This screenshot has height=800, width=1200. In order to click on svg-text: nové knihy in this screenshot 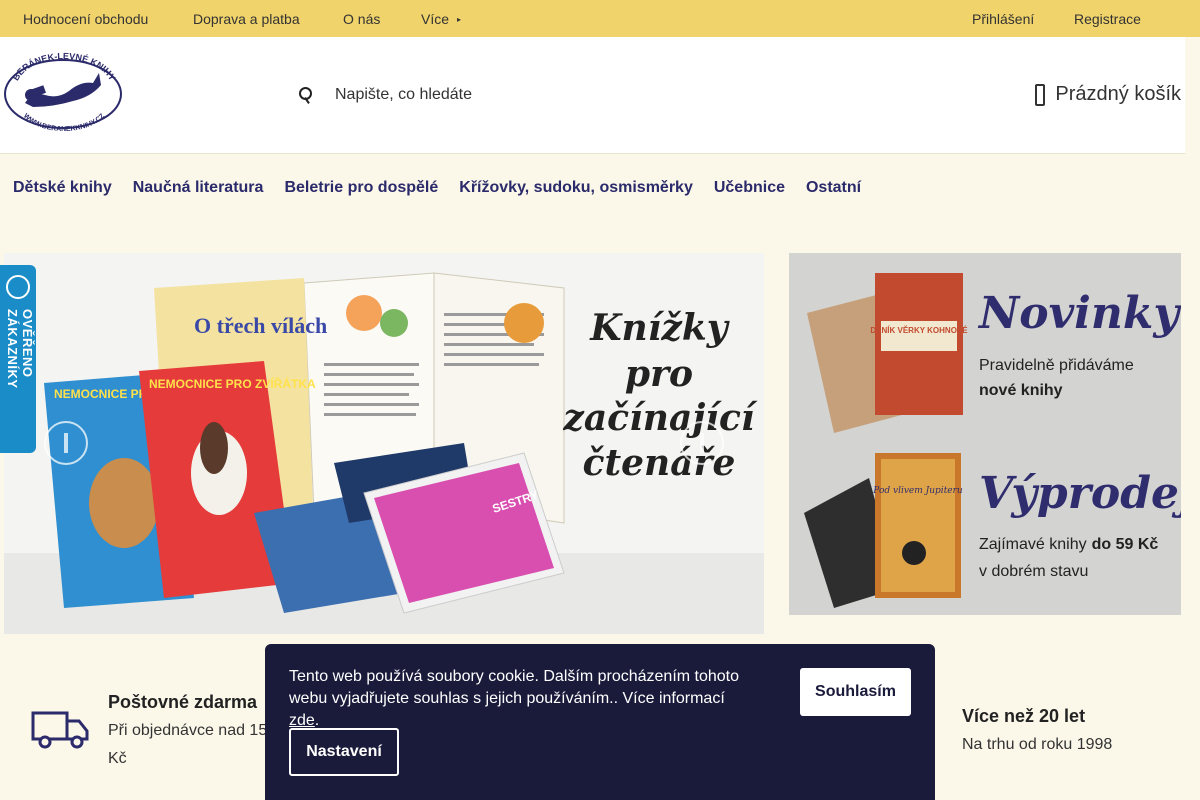, I will do `click(1021, 390)`.